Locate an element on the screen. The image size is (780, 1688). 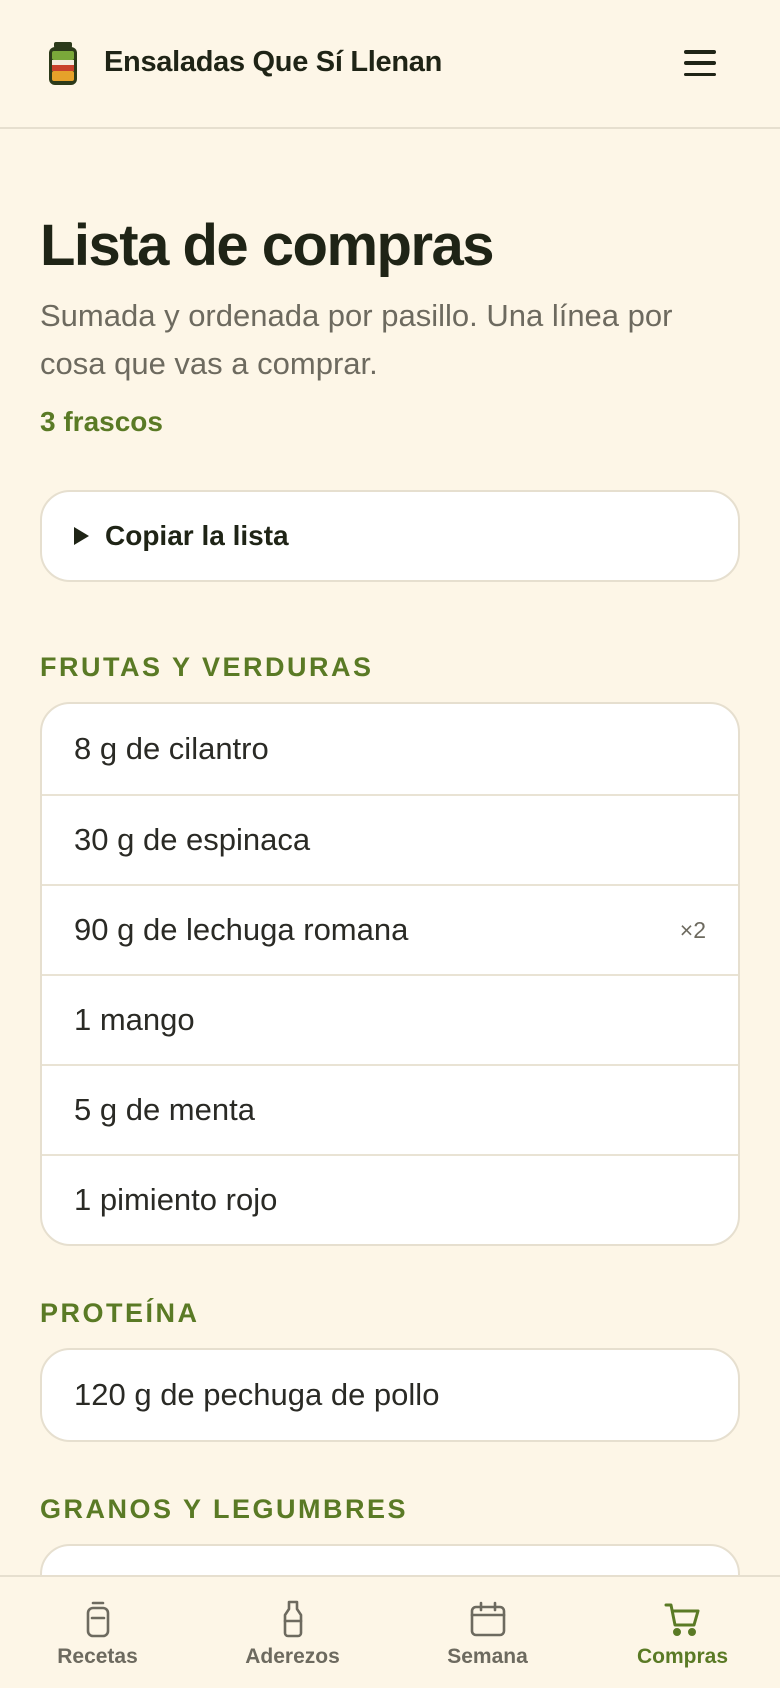
jar-icon is located at coordinates (97, 1619).